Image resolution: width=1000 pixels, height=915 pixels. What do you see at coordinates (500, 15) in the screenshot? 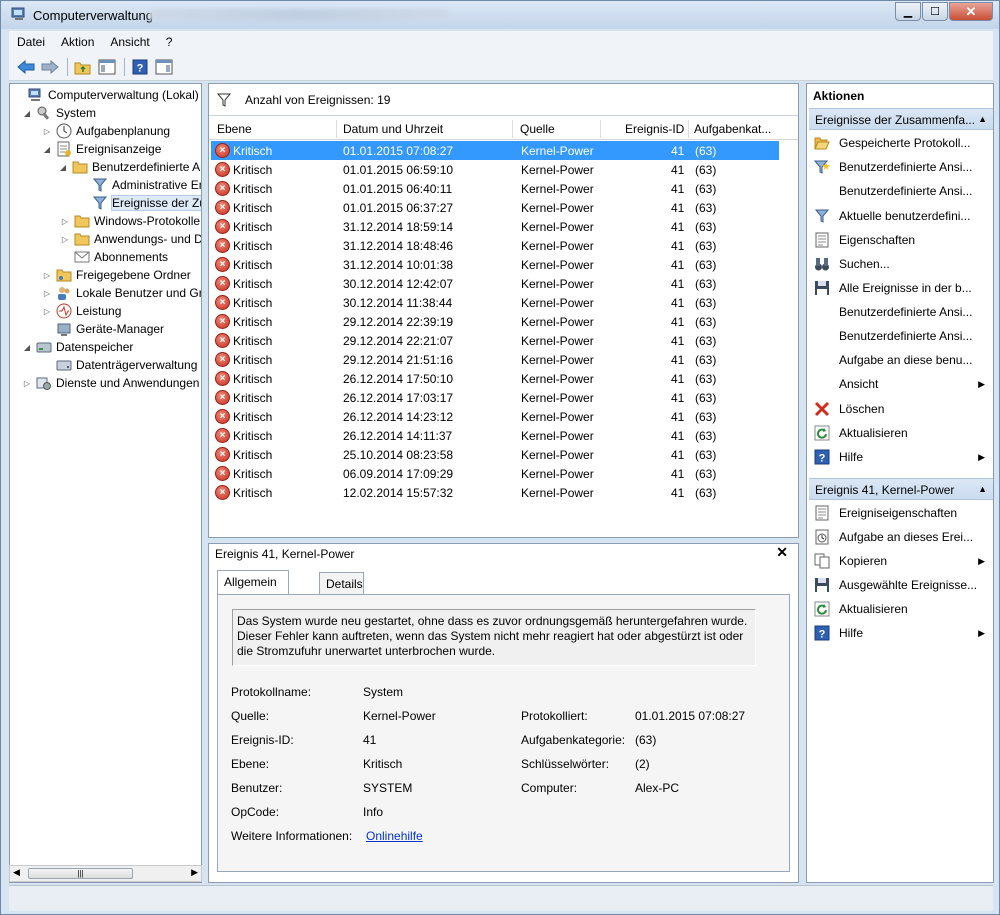
I see `title-bar: Computerverwaltung ▁ ☐ ✕` at bounding box center [500, 15].